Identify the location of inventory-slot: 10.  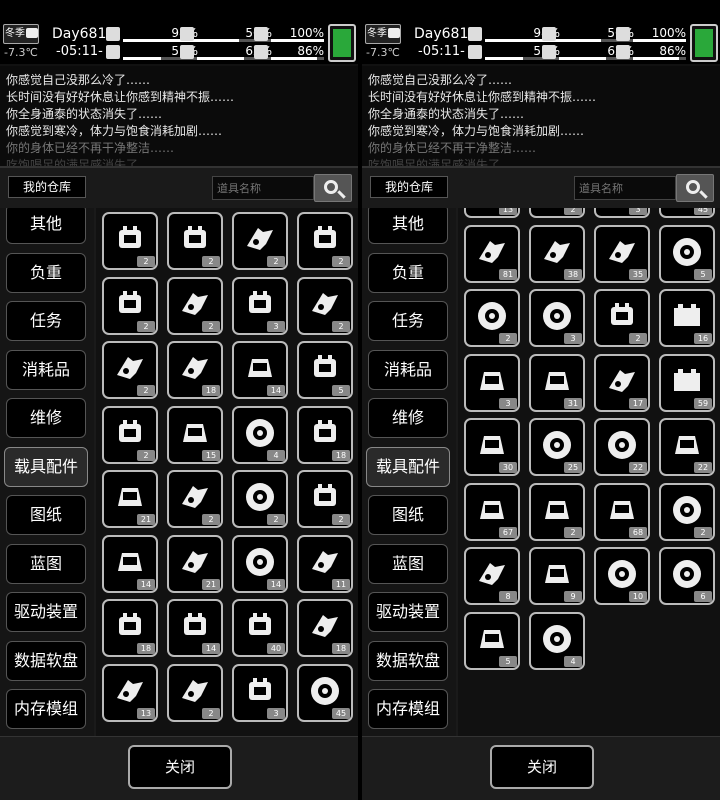
(622, 576).